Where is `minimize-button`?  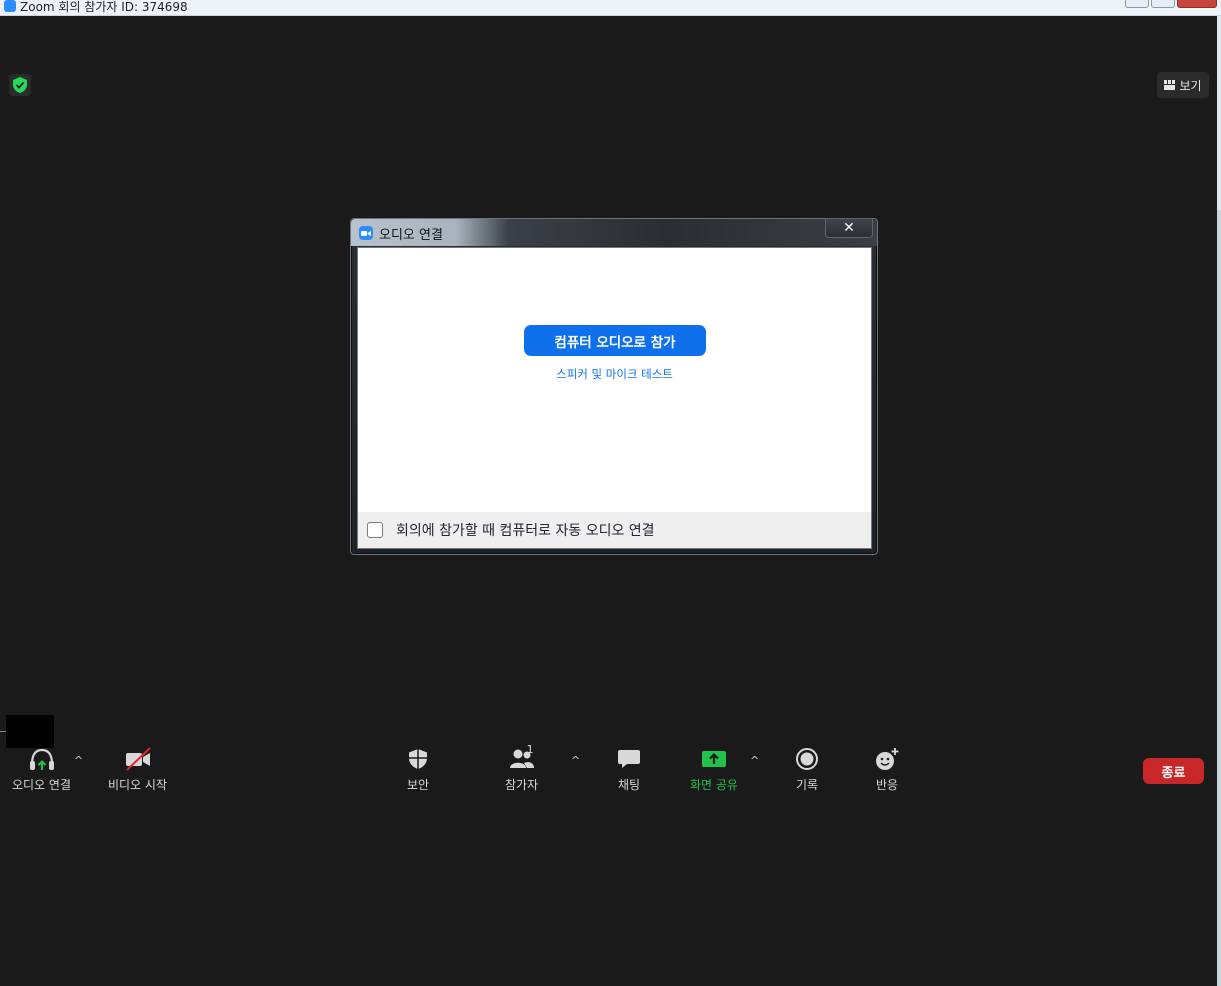 minimize-button is located at coordinates (1137, 4).